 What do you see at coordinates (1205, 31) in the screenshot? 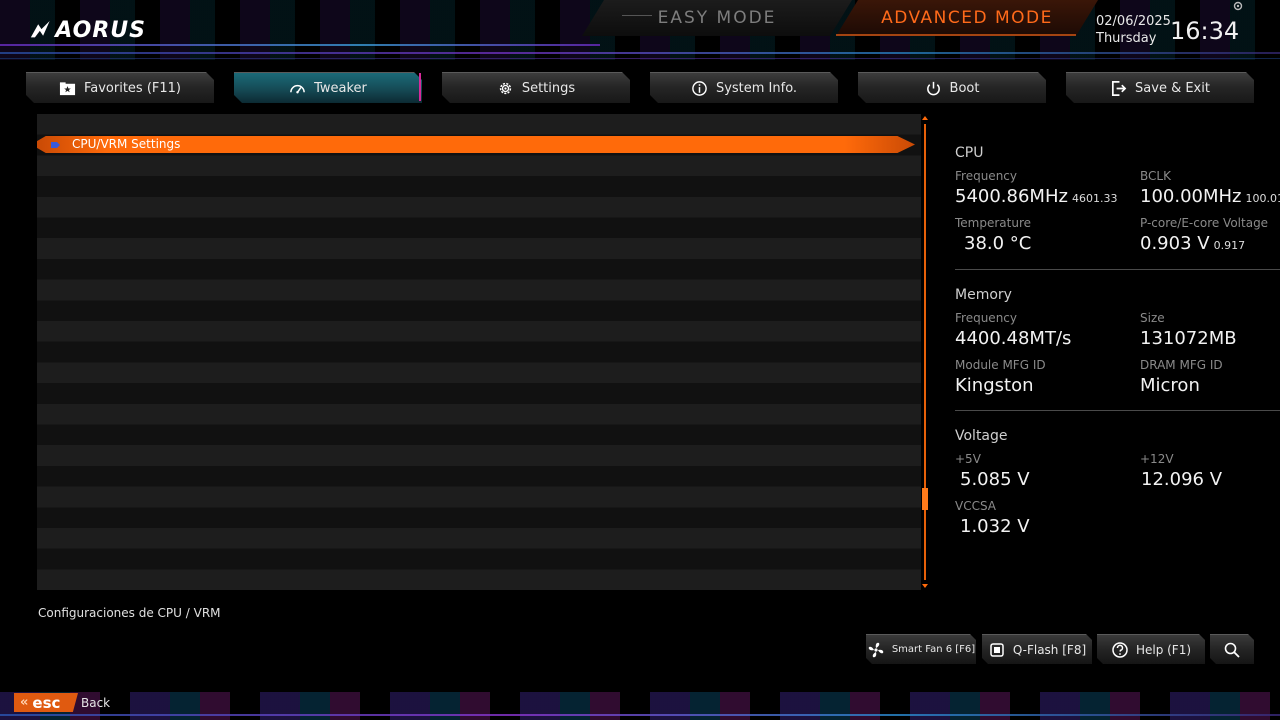
I see `time-display: 16:34` at bounding box center [1205, 31].